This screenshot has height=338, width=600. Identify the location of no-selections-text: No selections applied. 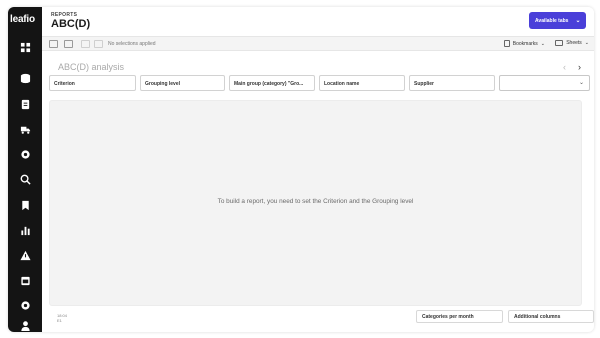
(132, 44).